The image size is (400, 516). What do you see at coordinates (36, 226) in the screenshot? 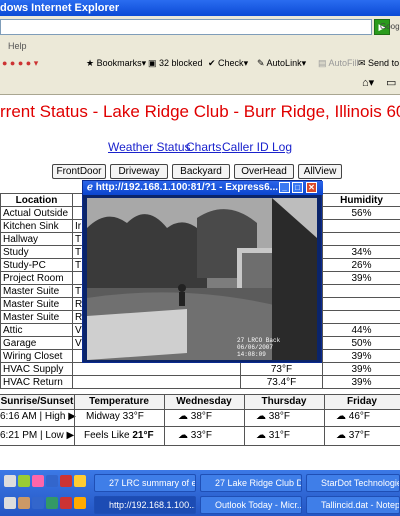
I see `location-cell: Kitchen Sink` at bounding box center [36, 226].